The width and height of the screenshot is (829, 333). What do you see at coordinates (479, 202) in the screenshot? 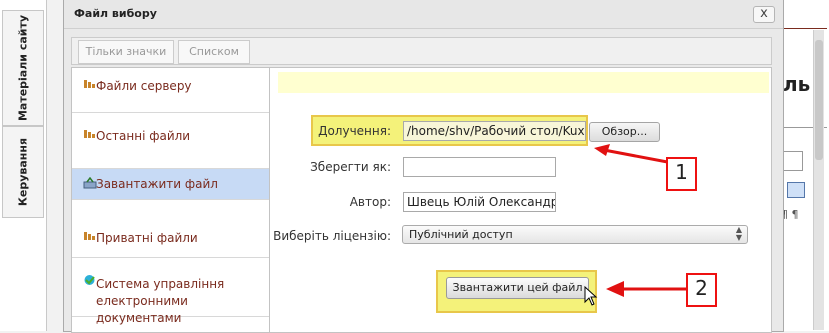
I see `author-field: Швець Юлій Олександров` at bounding box center [479, 202].